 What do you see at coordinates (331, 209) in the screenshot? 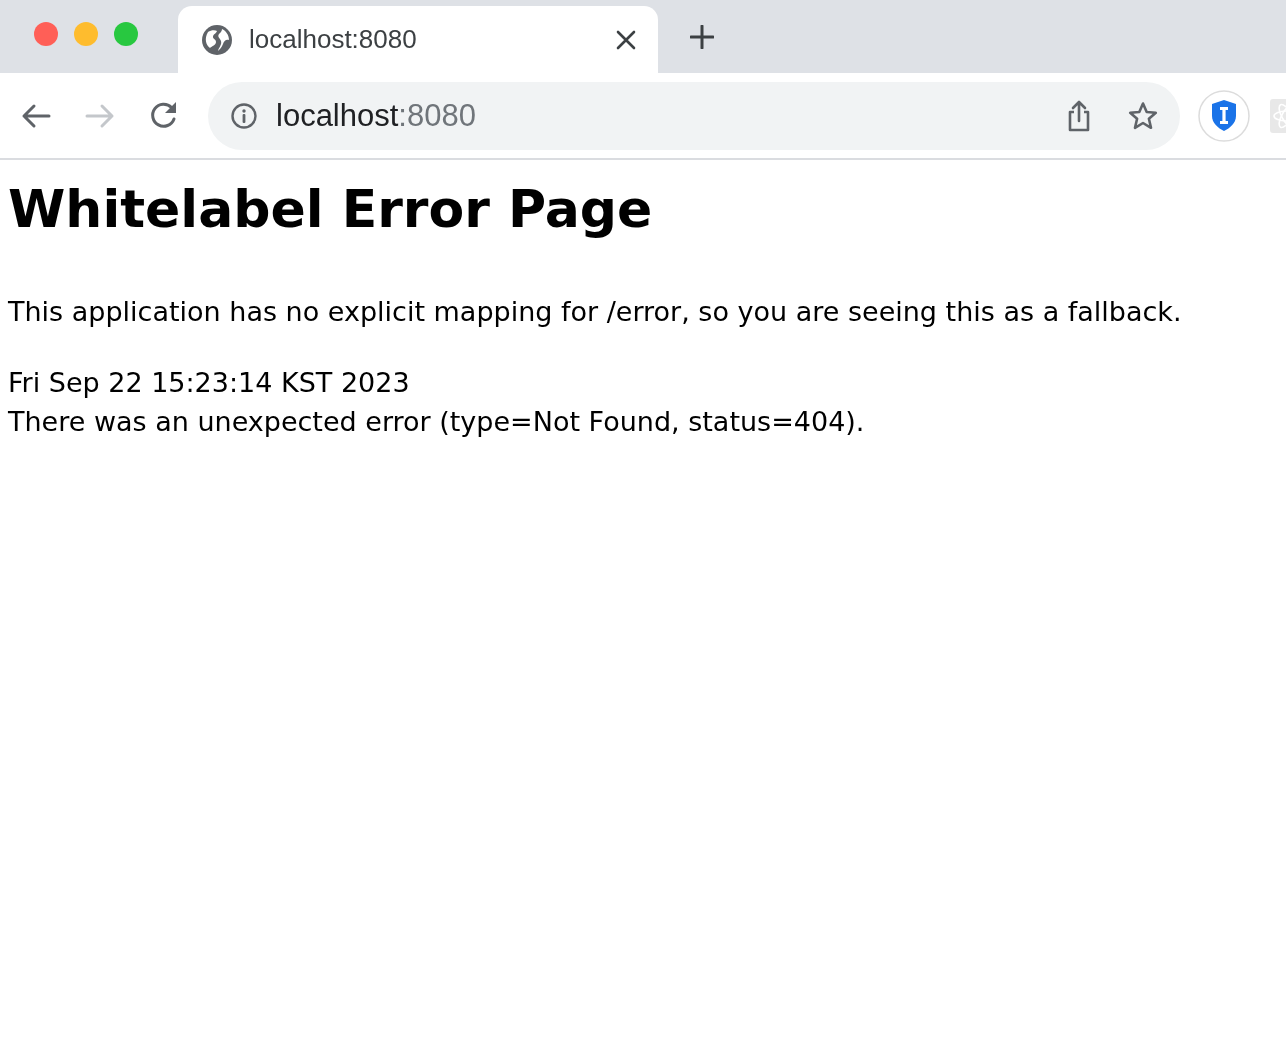
I see `page-title: Whitelabel Error Page` at bounding box center [331, 209].